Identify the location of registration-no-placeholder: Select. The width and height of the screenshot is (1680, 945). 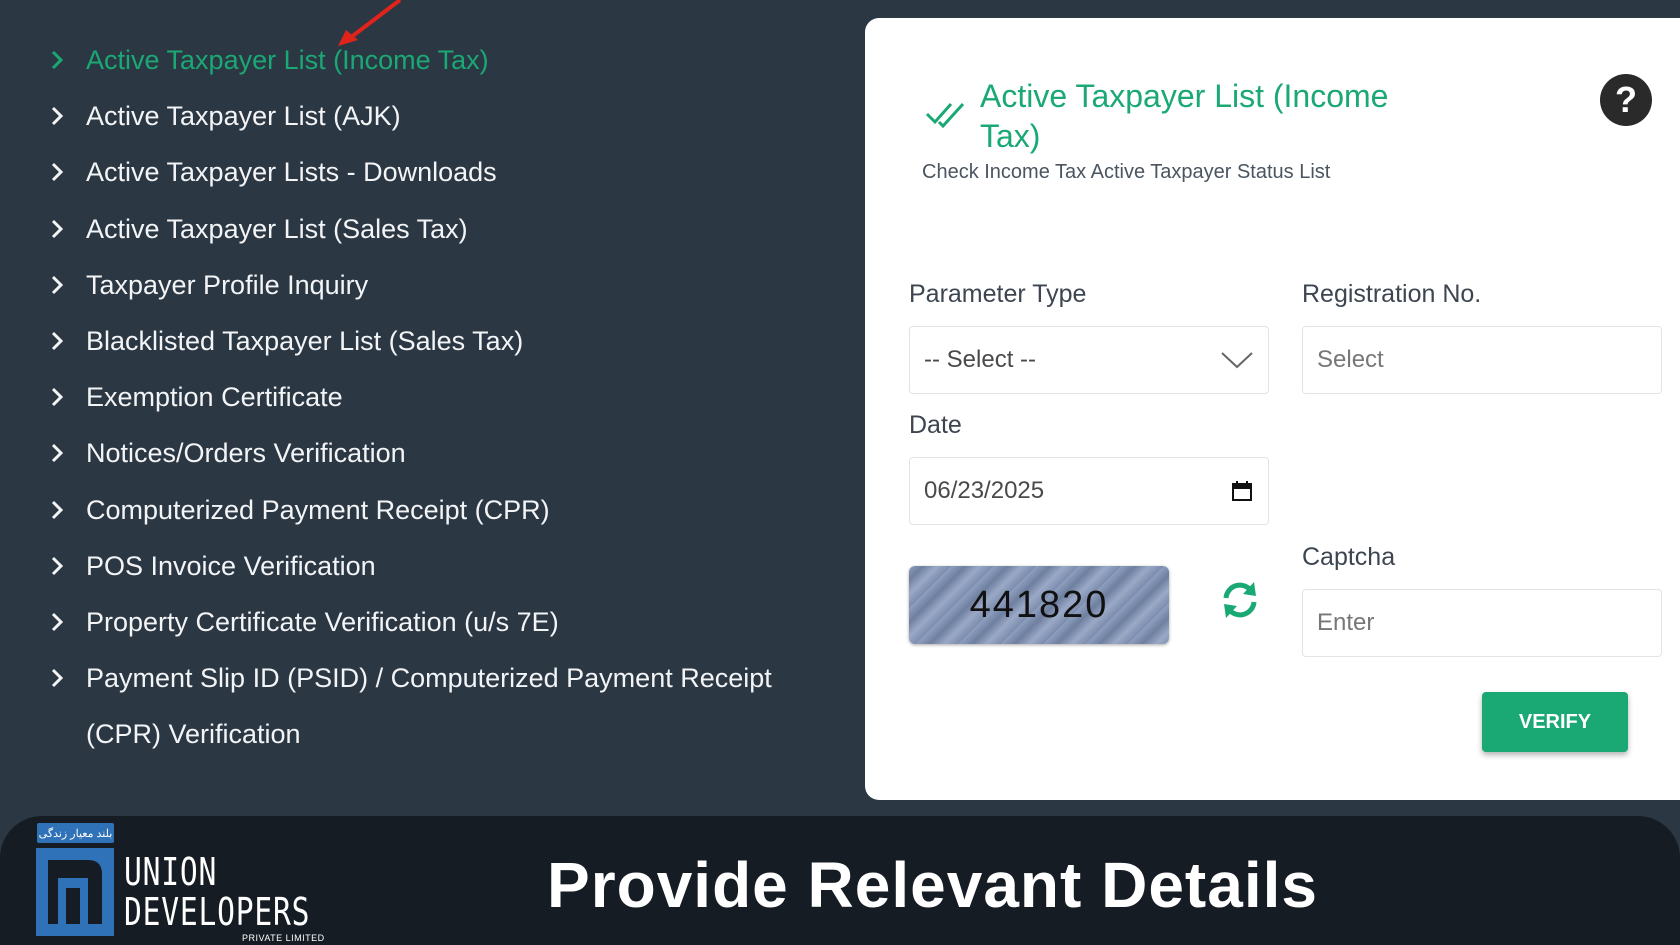
(1350, 359).